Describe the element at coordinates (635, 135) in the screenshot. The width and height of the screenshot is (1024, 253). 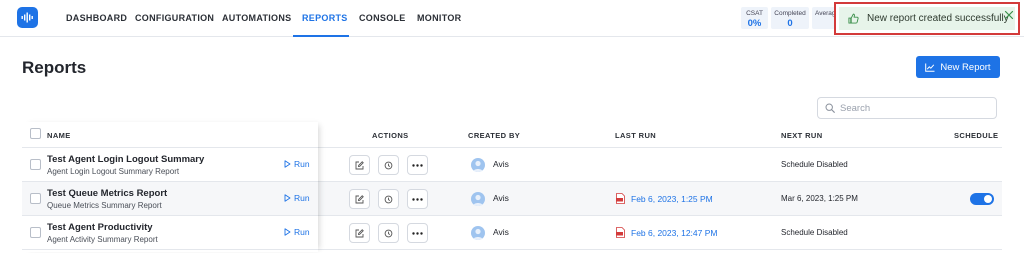
I see `header-last-run: LAST RUN` at that location.